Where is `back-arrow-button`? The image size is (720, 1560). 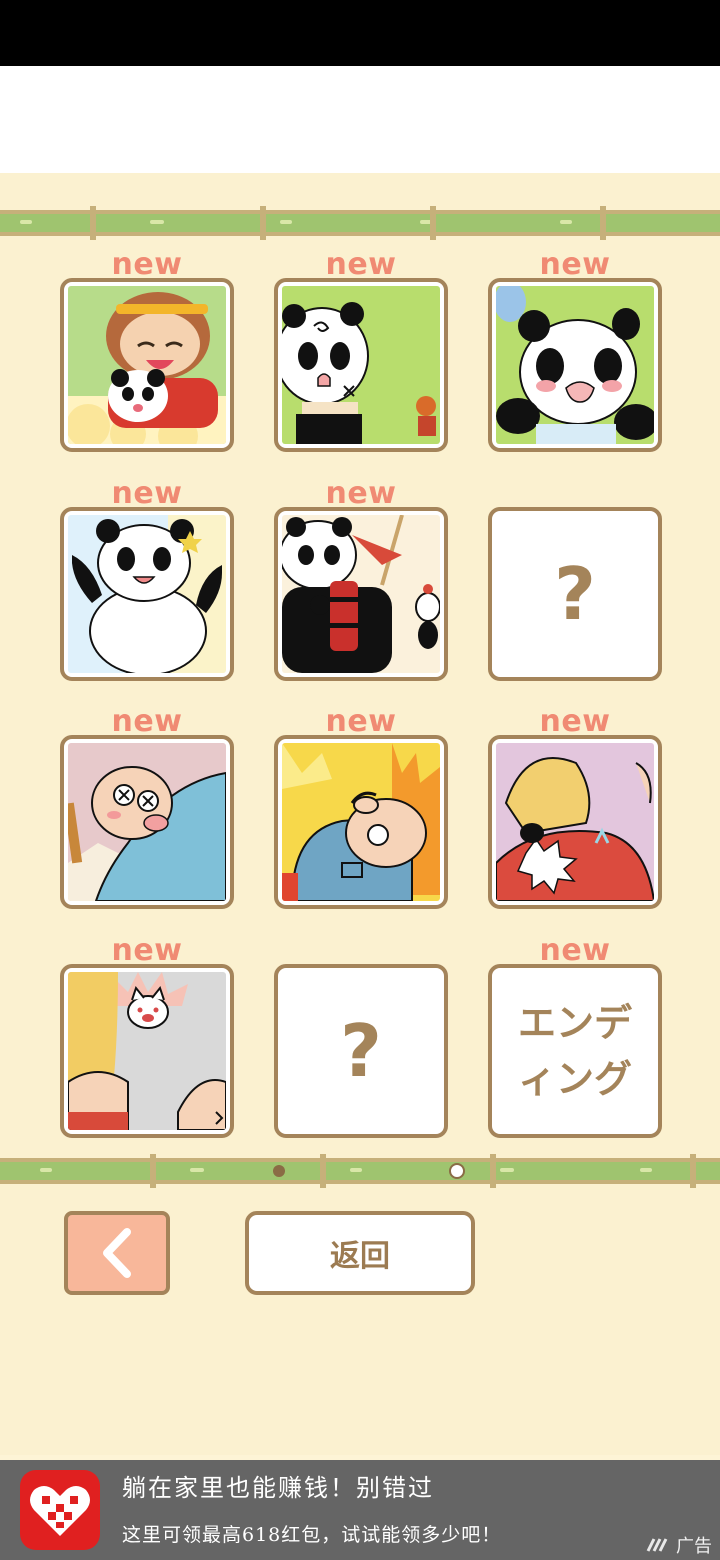 back-arrow-button is located at coordinates (117, 1253).